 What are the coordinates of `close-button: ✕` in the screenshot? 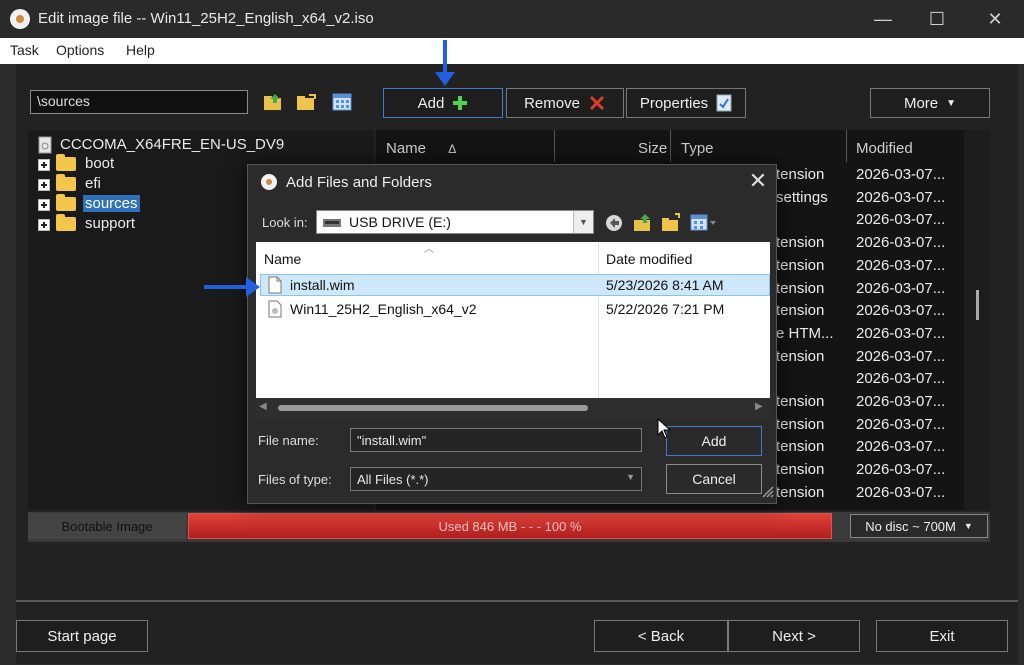 It's located at (995, 19).